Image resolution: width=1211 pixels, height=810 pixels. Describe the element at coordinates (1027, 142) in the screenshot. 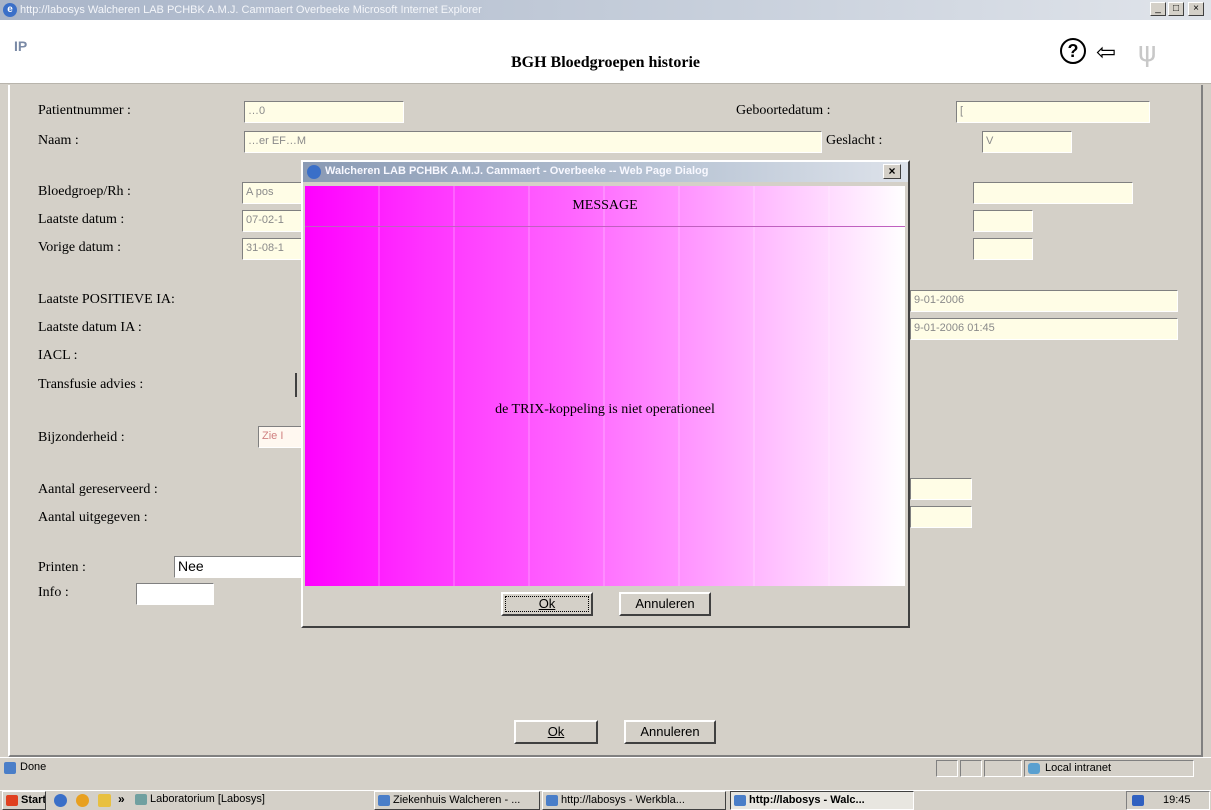

I see `geslacht-field: V` at that location.